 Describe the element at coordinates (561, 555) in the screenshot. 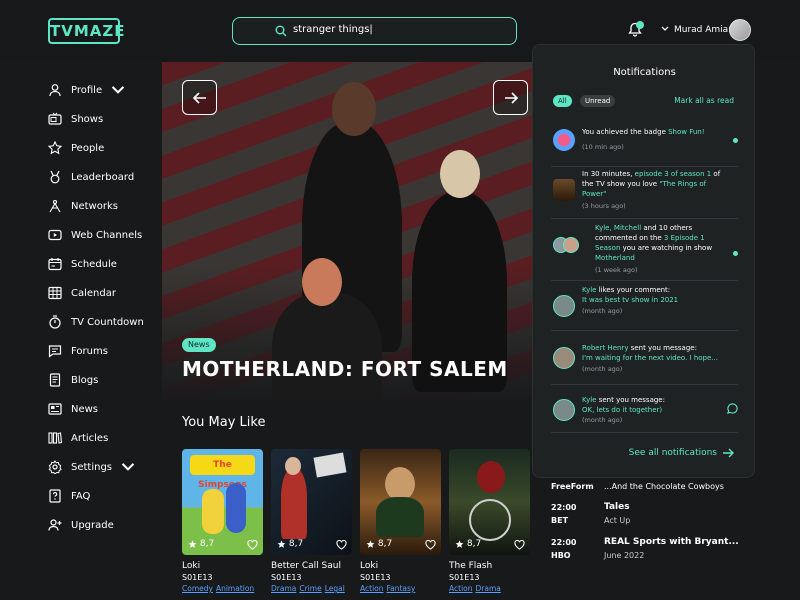

I see `schedule-network: HBO` at that location.